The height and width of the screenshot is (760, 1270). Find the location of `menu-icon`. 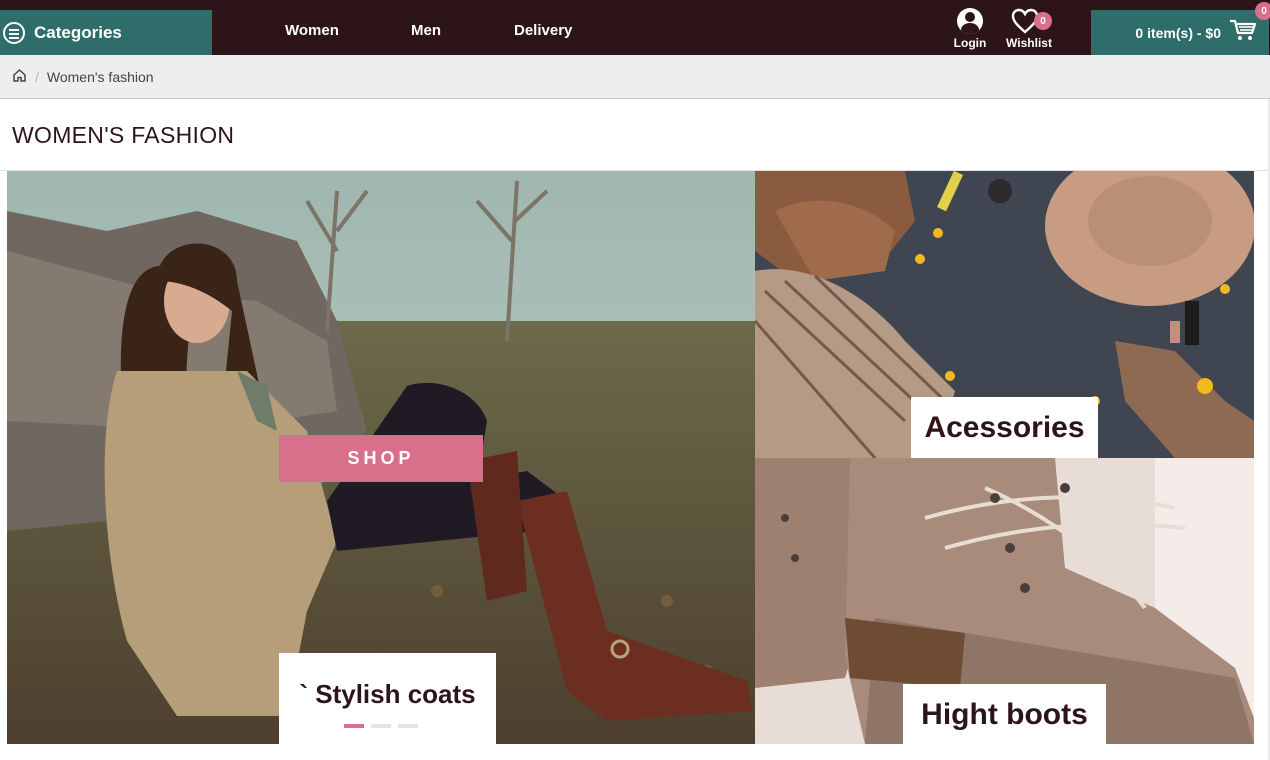

menu-icon is located at coordinates (14, 32).